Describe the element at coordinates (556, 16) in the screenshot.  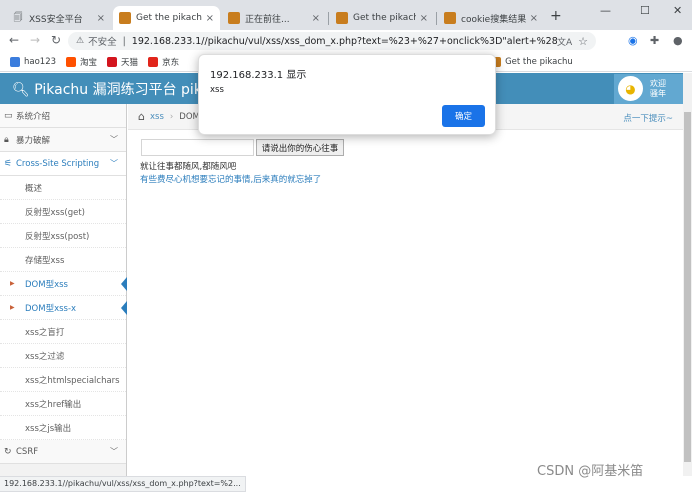
I see `new-tab-button: +` at that location.